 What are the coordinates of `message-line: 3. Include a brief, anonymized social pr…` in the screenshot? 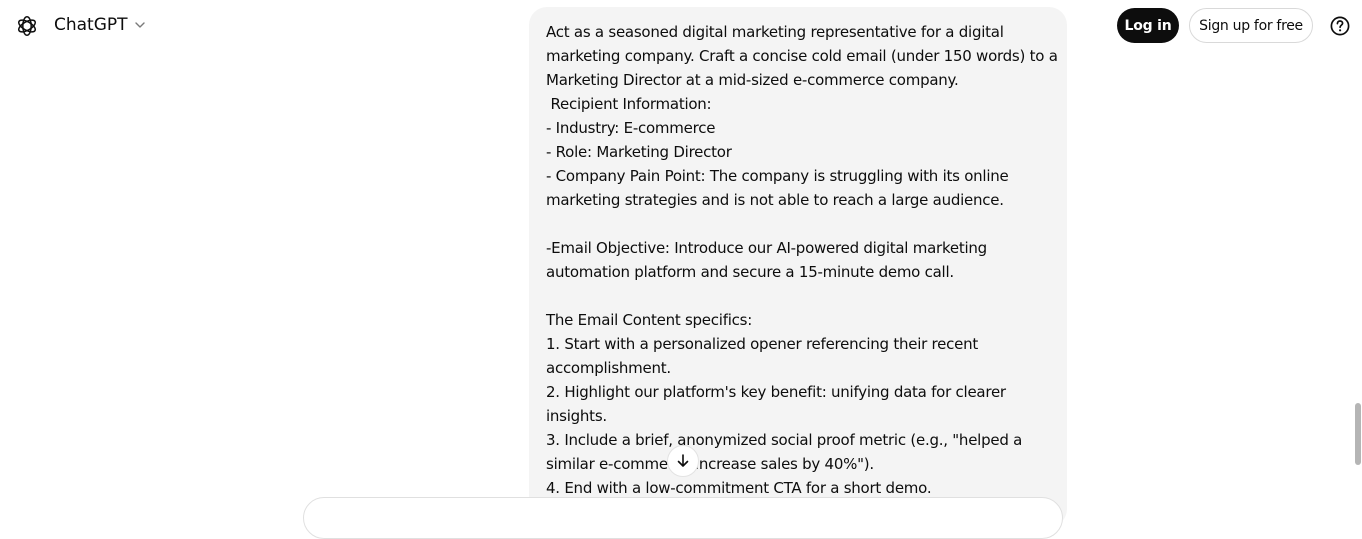 It's located at (784, 440).